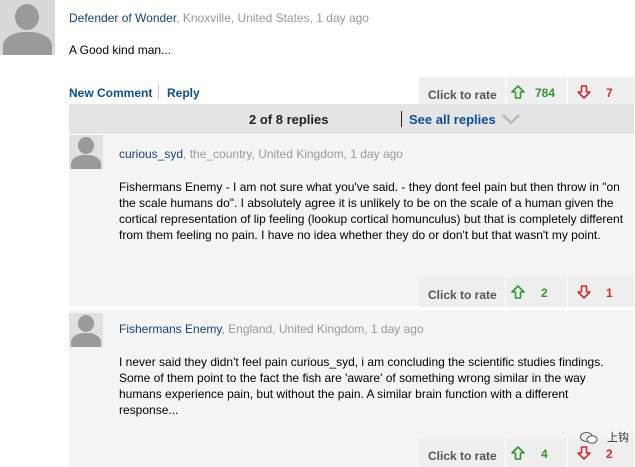 This screenshot has height=467, width=635. Describe the element at coordinates (266, 154) in the screenshot. I see `reply-location: the_country, United Kingdom` at that location.